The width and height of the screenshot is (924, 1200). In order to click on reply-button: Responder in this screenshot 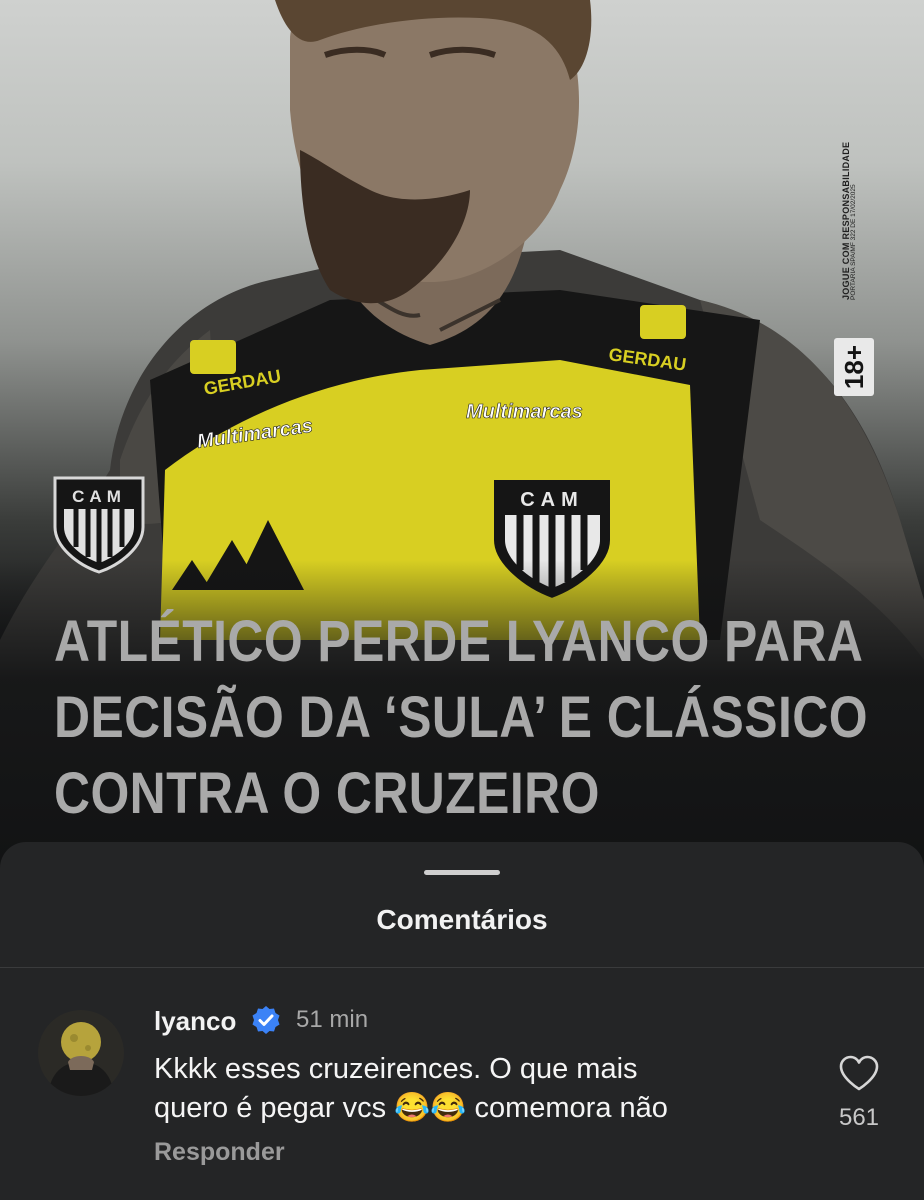, I will do `click(219, 1152)`.